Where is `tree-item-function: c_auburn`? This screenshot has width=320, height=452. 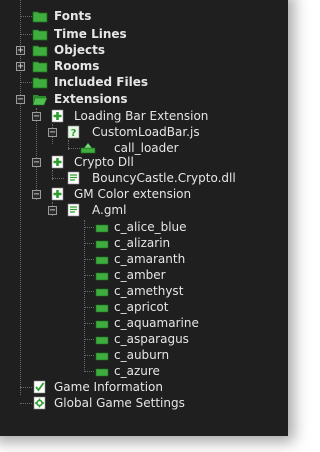
tree-item-function: c_auburn is located at coordinates (144, 355).